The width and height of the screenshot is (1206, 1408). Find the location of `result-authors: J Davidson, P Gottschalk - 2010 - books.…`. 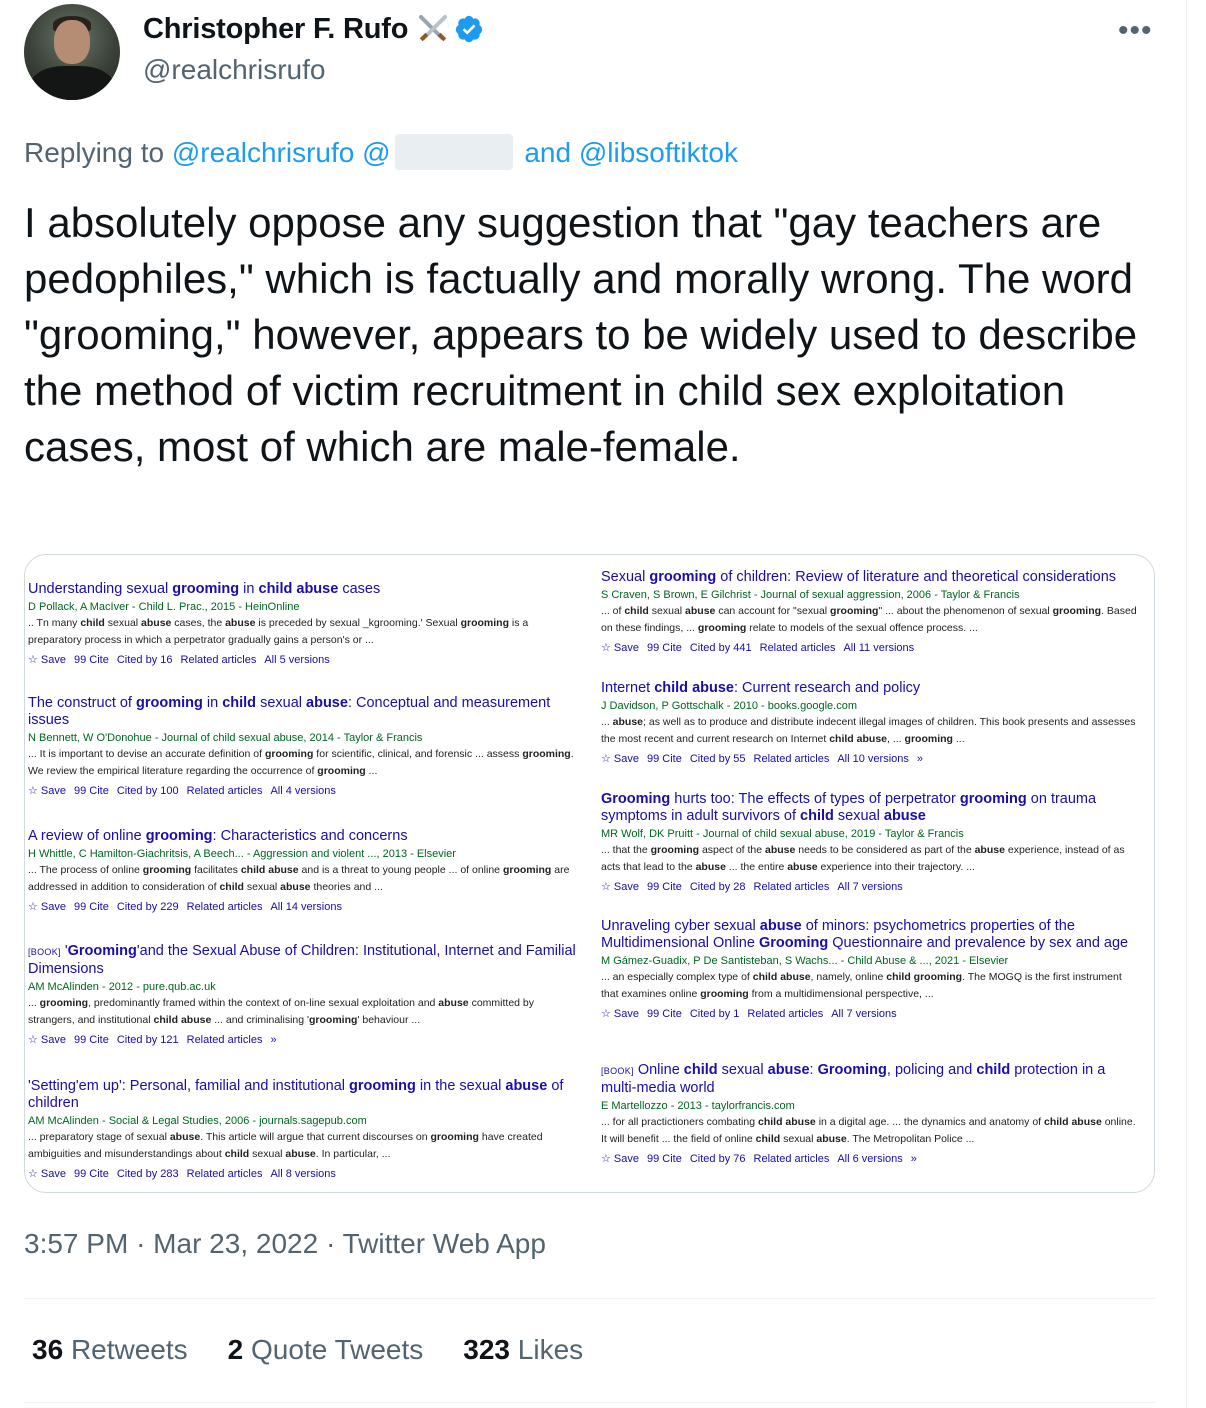

result-authors: J Davidson, P Gottschalk - 2010 - books.… is located at coordinates (729, 706).